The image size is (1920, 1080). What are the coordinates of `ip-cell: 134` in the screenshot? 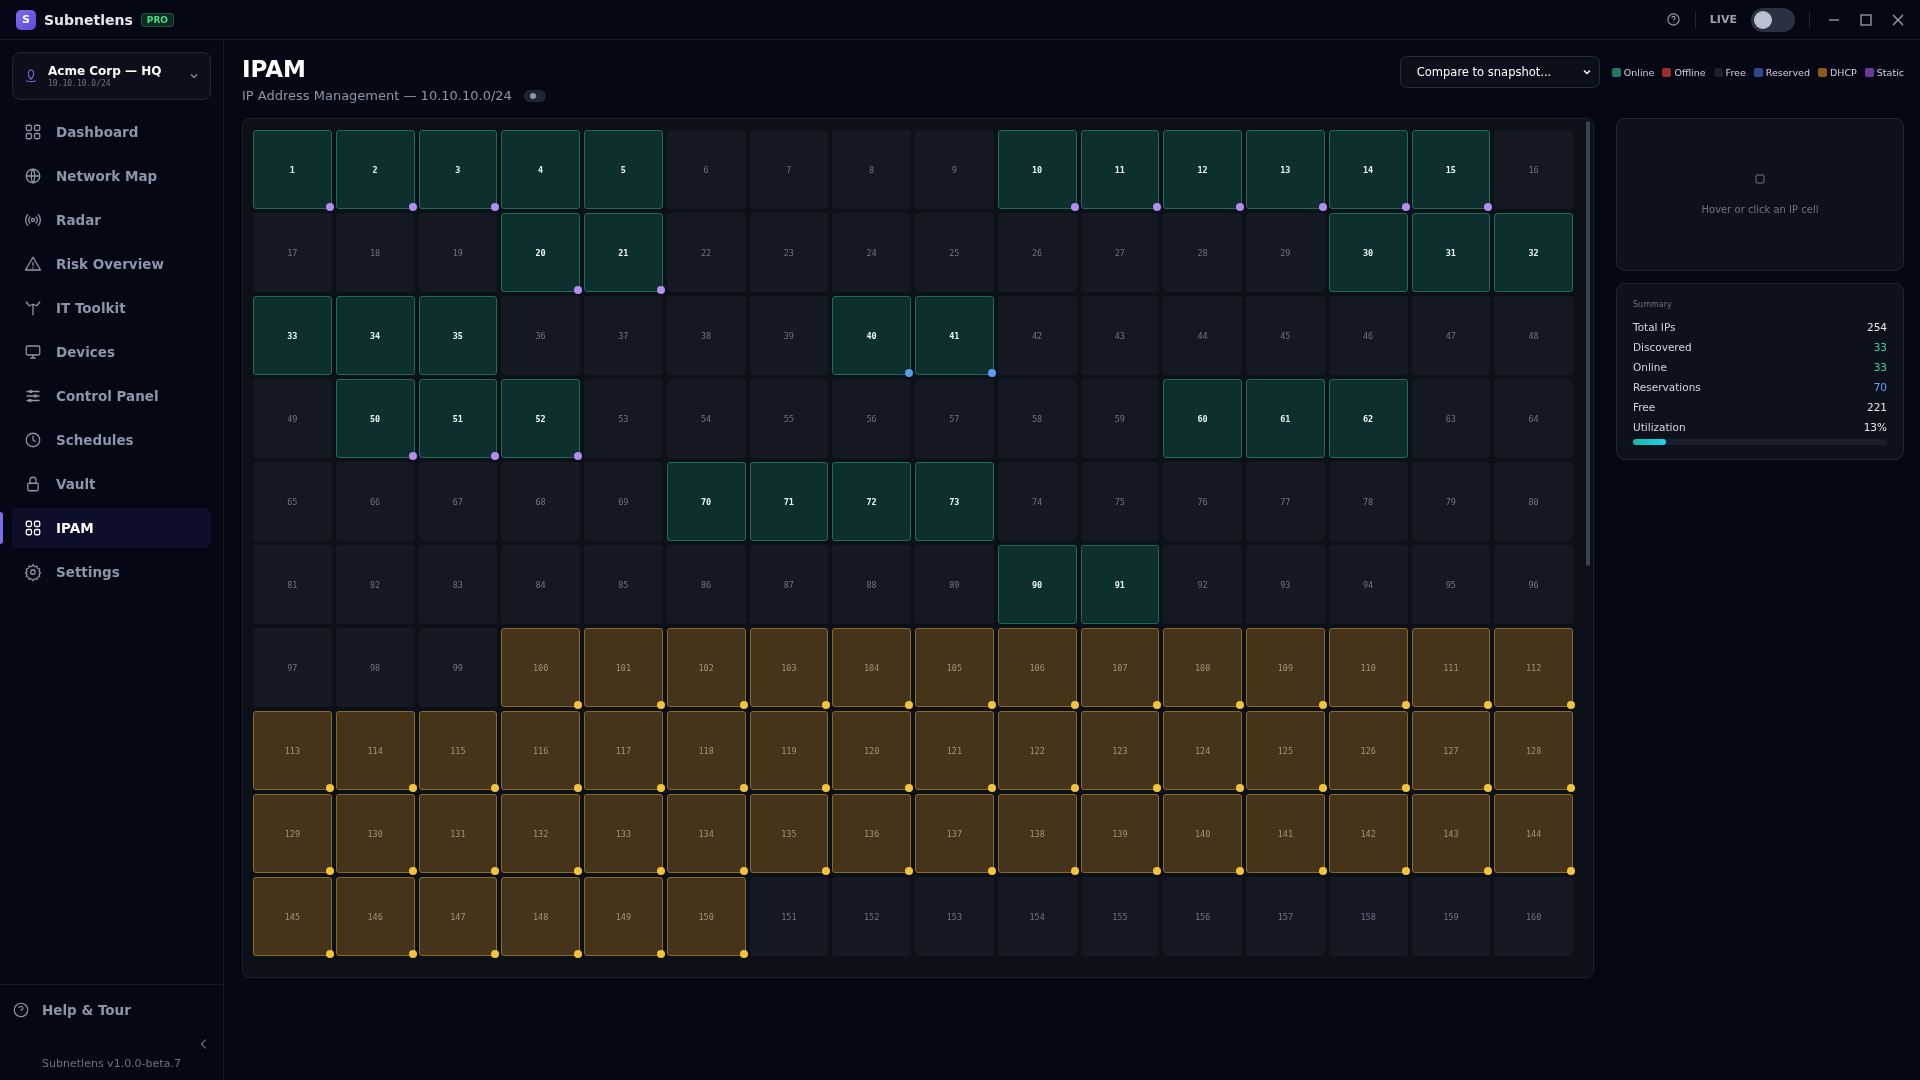 It's located at (706, 833).